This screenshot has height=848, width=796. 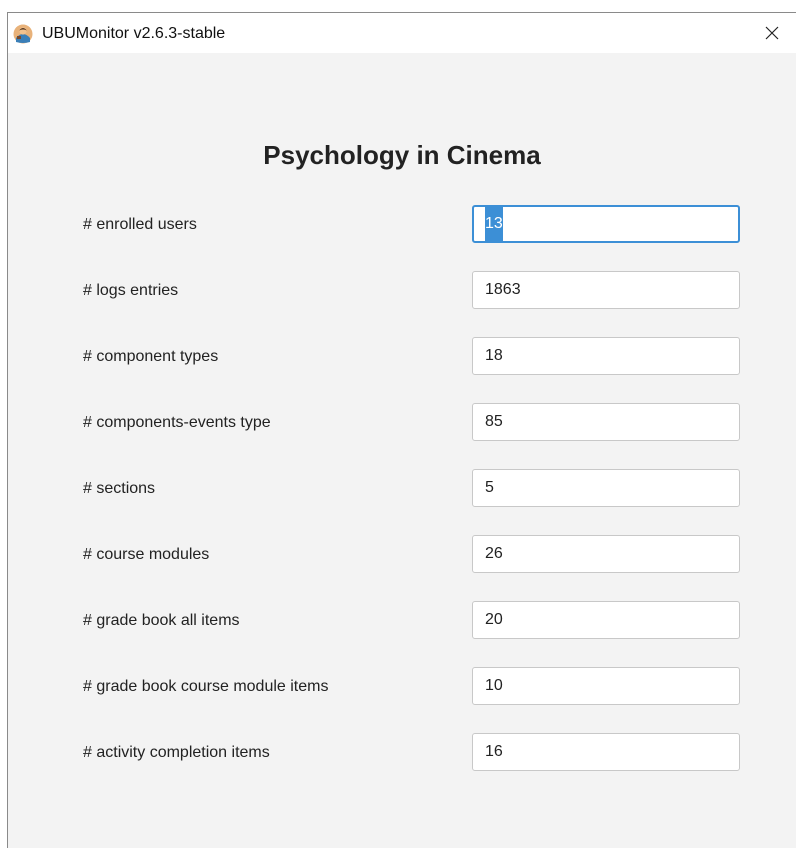 What do you see at coordinates (494, 553) in the screenshot?
I see `stat-value: 26` at bounding box center [494, 553].